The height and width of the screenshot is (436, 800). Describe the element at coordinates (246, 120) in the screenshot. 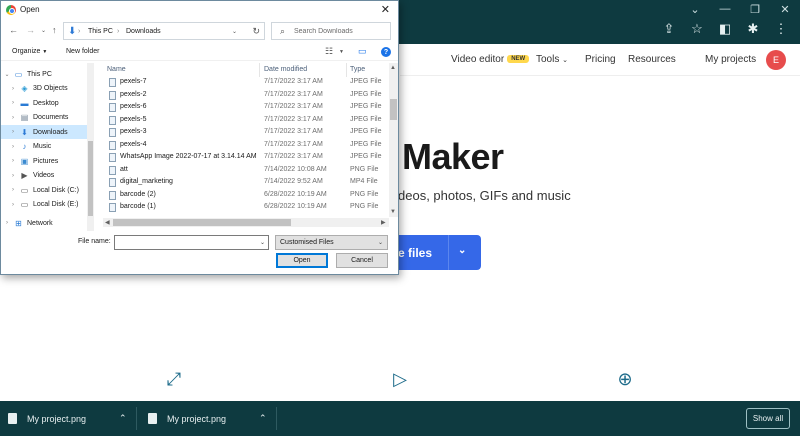

I see `file-row: pexels-5 7/17/2022 3:17 AM JPEG File` at that location.